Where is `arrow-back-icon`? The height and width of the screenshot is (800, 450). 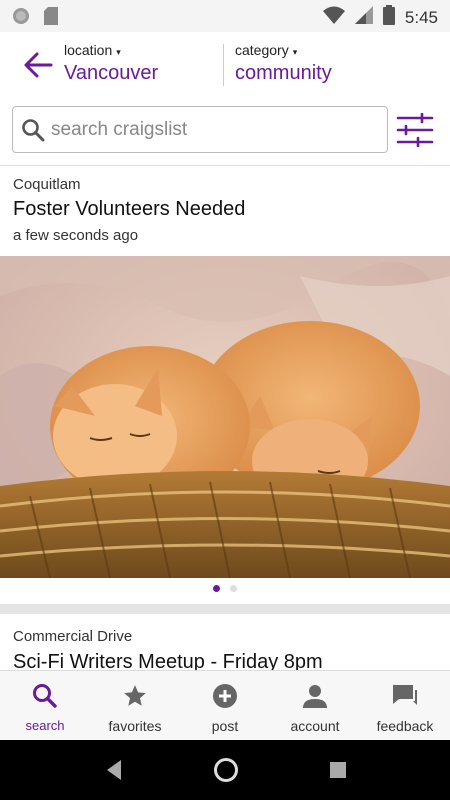
arrow-back-icon is located at coordinates (38, 65).